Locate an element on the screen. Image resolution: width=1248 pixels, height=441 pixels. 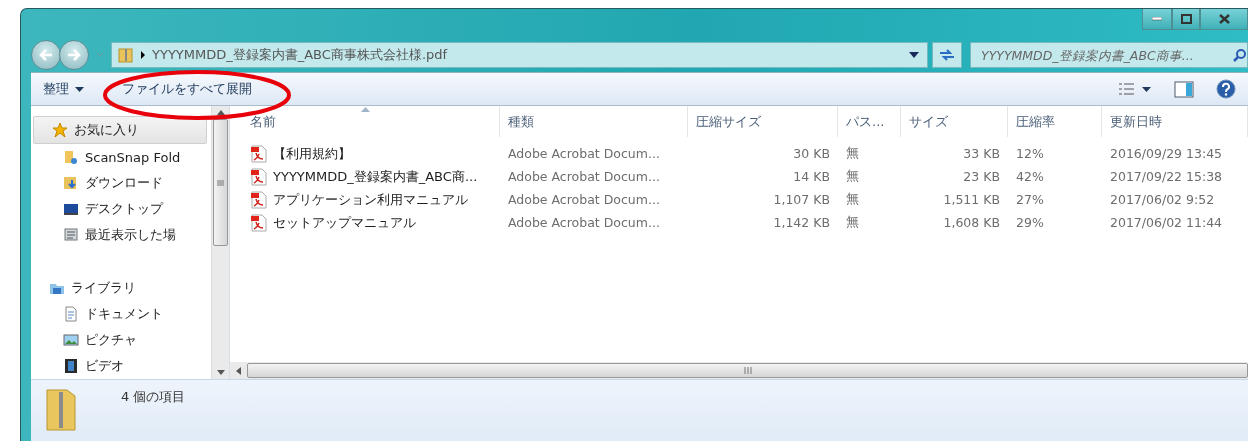
table-cell-text: 1,608 KB is located at coordinates (971, 222).